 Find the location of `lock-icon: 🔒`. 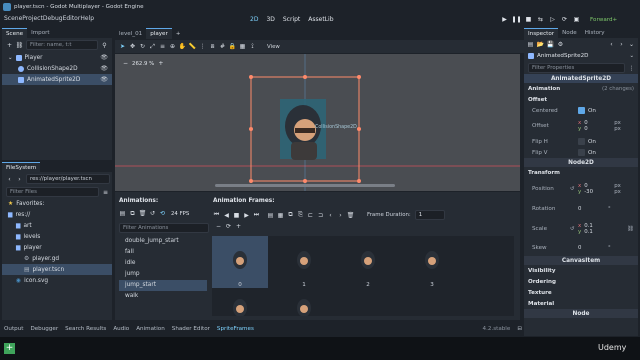

lock-icon: 🔒 is located at coordinates (232, 46).